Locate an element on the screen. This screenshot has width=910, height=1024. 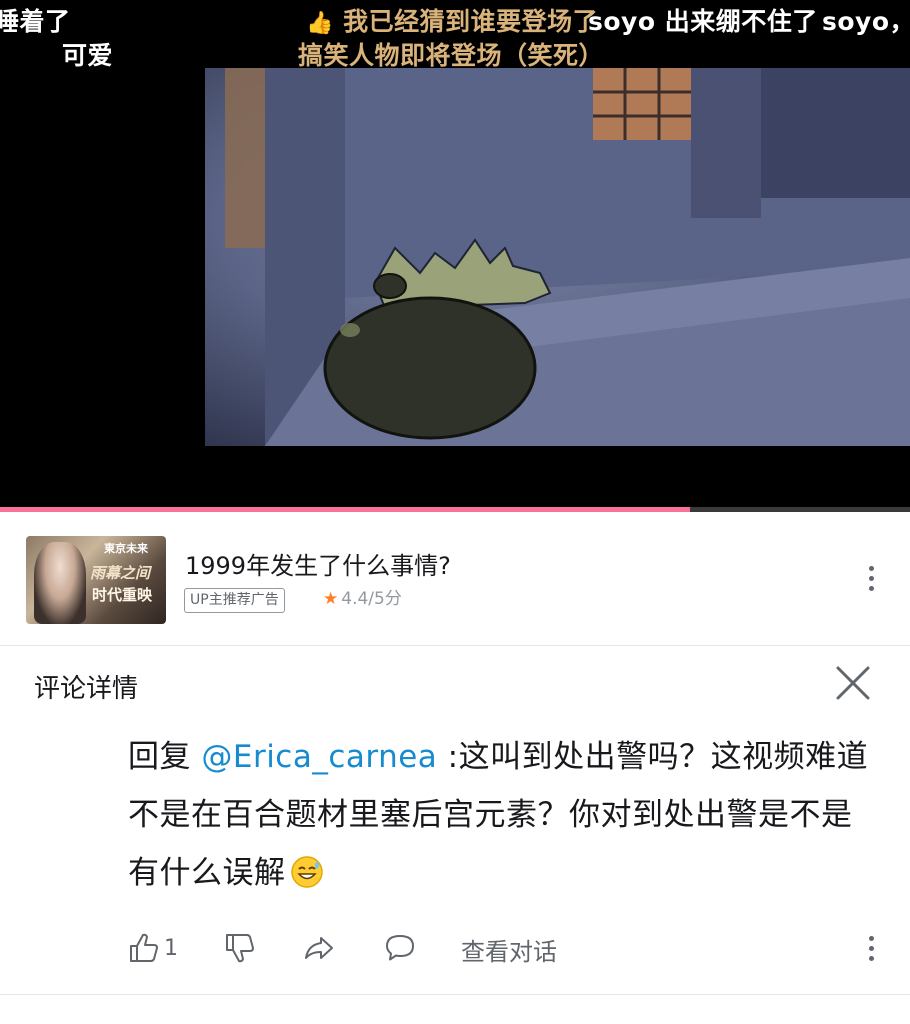
ad-badge: UP主推荐广告 is located at coordinates (234, 600).